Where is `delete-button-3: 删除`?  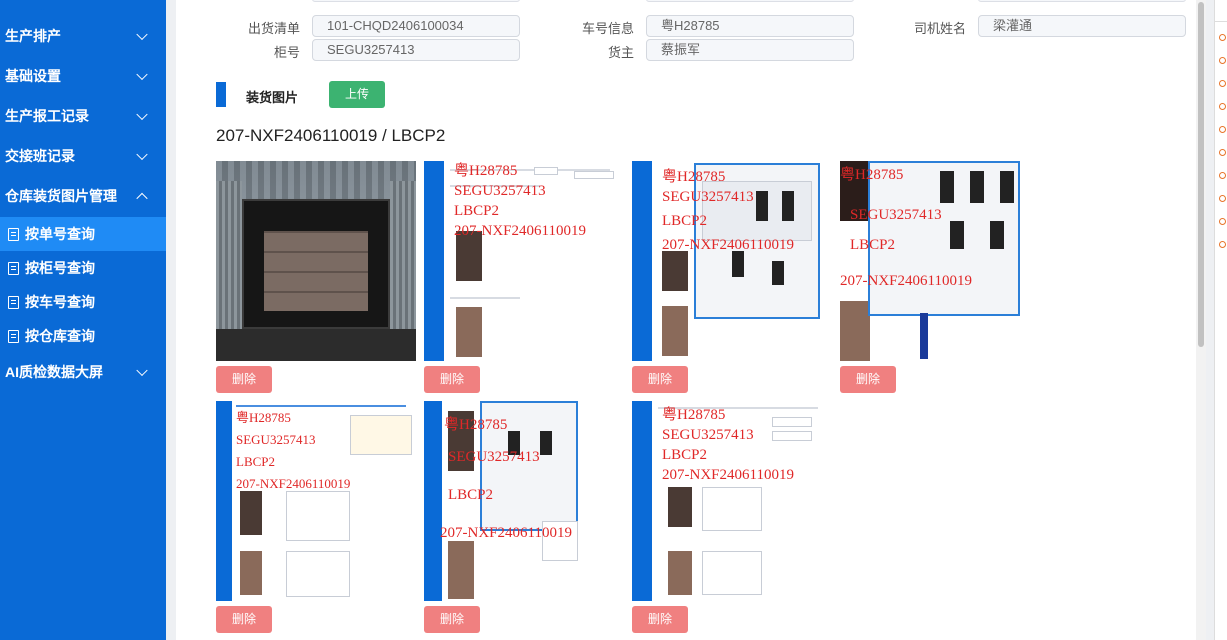
delete-button-3: 删除 is located at coordinates (660, 379).